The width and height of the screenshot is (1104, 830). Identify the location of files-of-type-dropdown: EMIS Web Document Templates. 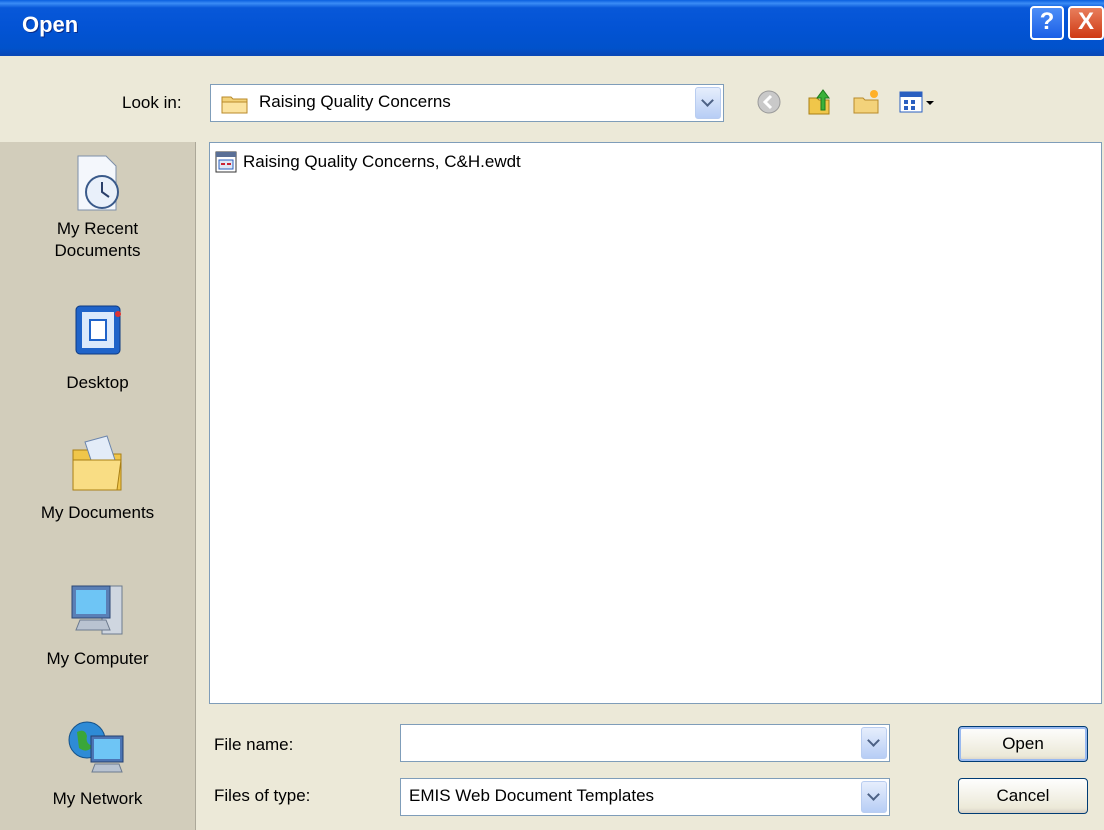
(645, 797).